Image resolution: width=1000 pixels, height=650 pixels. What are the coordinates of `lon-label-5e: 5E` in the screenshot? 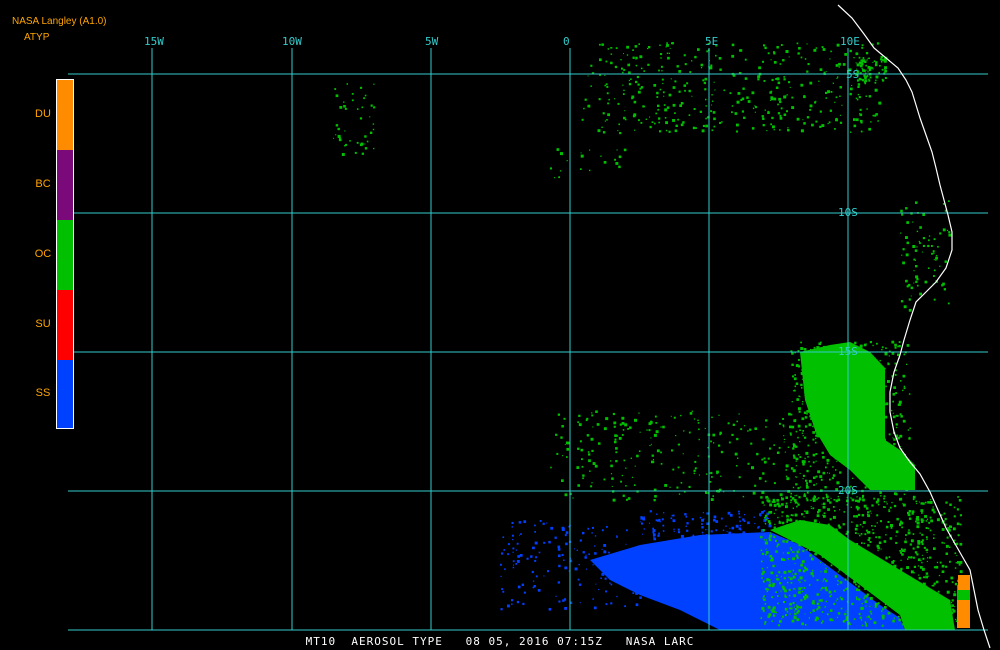 It's located at (711, 41).